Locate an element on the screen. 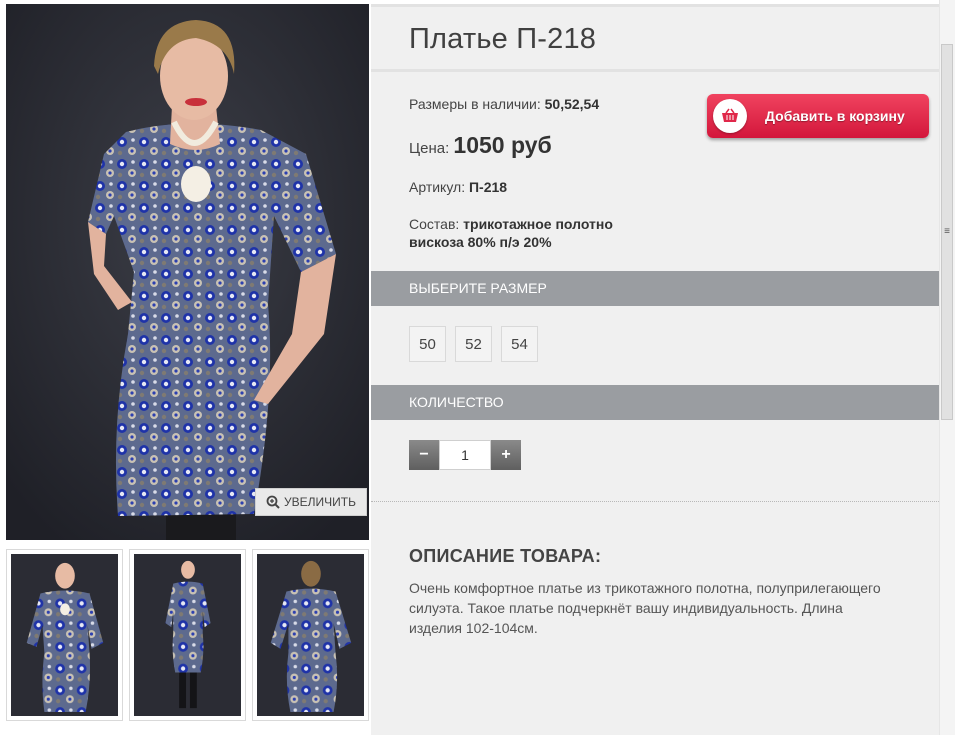 This screenshot has height=735, width=955. description-heading: ОПИСАНИЕ ТОВАРА: is located at coordinates (505, 556).